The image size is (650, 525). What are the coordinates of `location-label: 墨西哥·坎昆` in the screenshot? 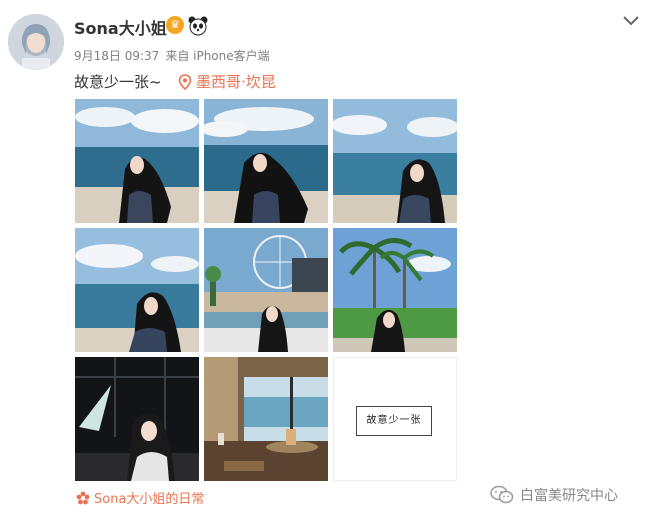 It's located at (236, 82).